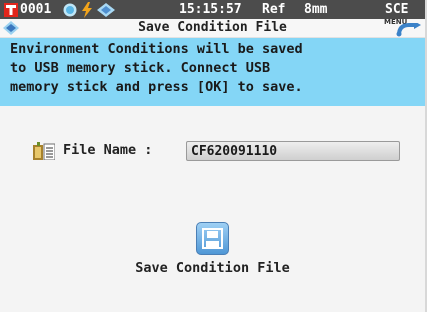  I want to click on file-name-value: CF620091110, so click(234, 151).